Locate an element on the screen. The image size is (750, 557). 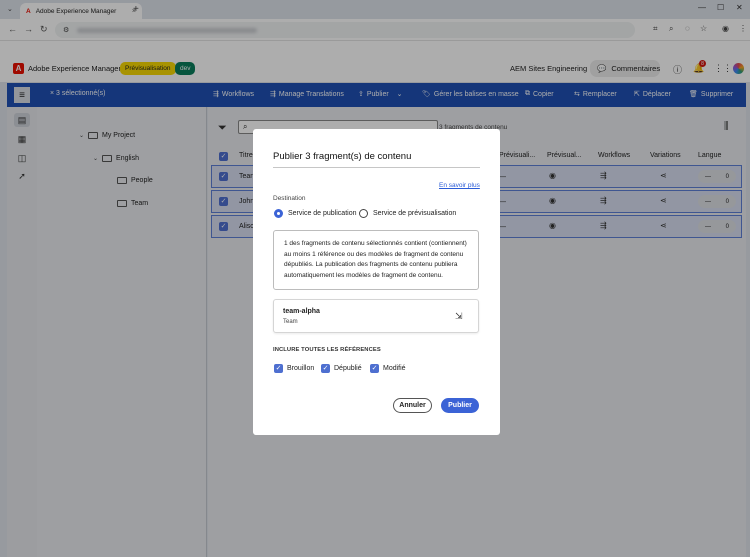
radio-publish-service: Service de publication is located at coordinates (315, 213).